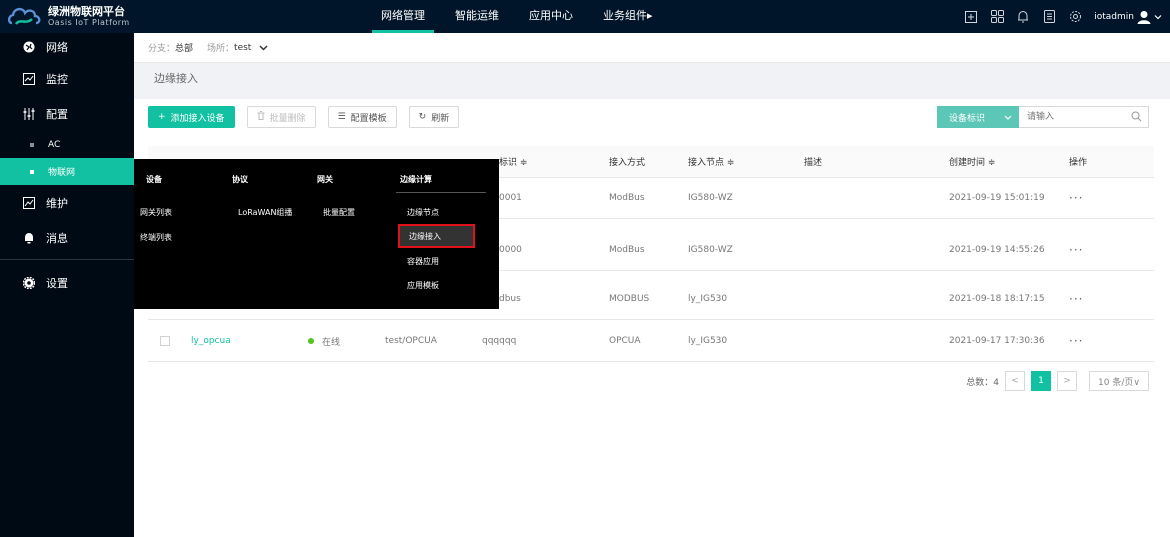 The height and width of the screenshot is (537, 1170). Describe the element at coordinates (368, 118) in the screenshot. I see `config-template-label: 配置模板` at that location.